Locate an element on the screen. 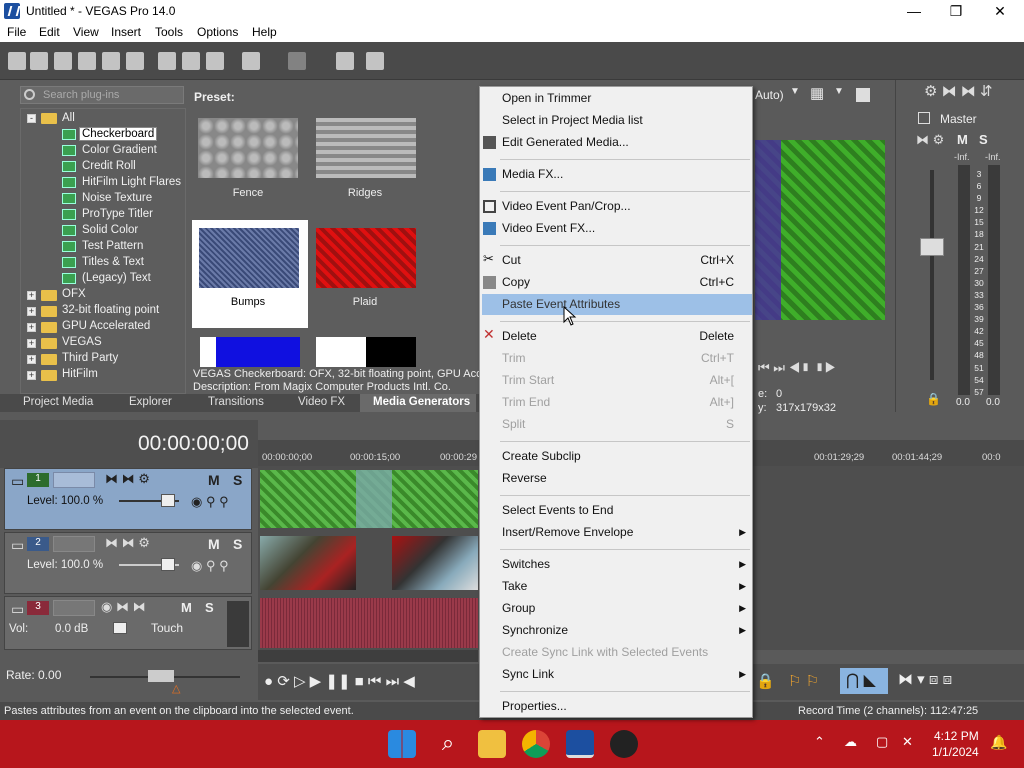 This screenshot has width=1024, height=768. tree-item-test-pattern: Test Pattern is located at coordinates (112, 246).